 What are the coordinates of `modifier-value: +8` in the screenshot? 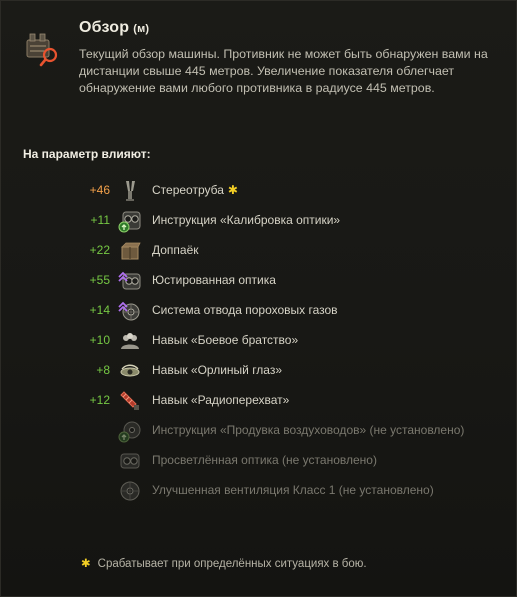 It's located at (103, 370).